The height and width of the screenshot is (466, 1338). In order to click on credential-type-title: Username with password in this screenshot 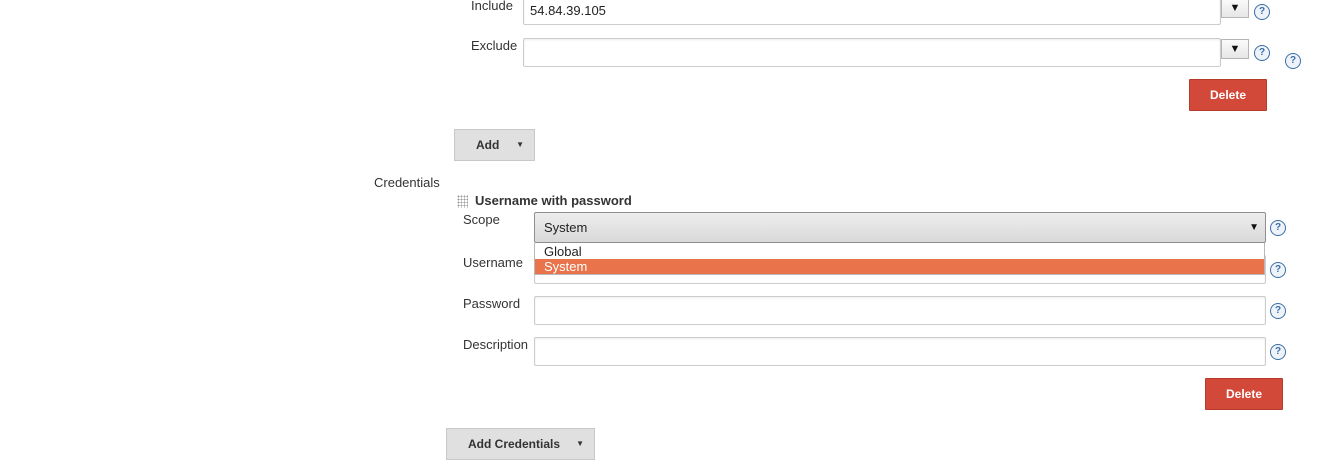, I will do `click(553, 200)`.